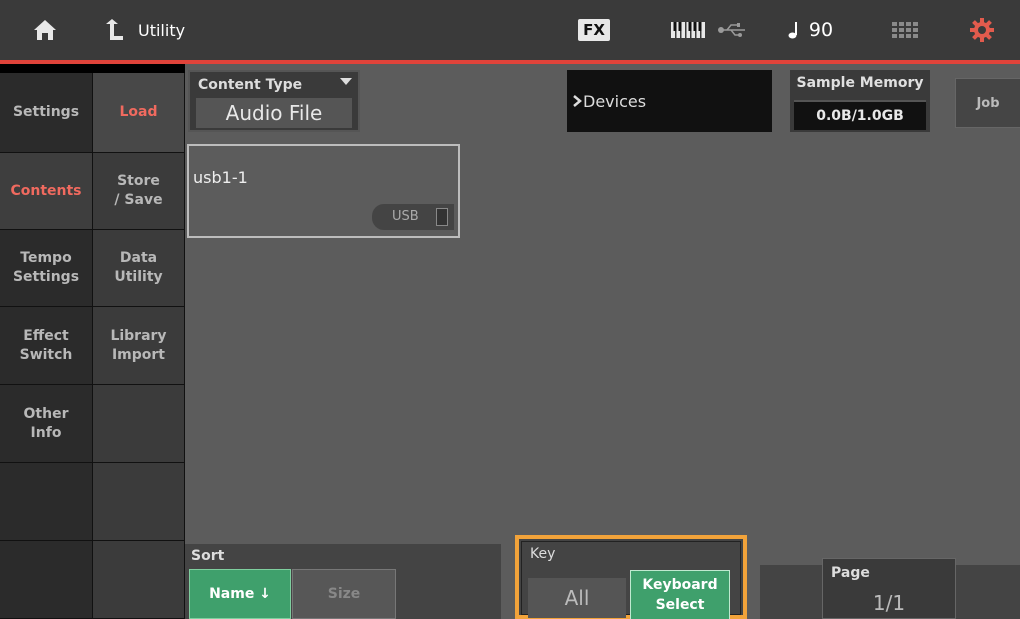 The image size is (1020, 619). I want to click on sidebar-item-label: Effect Switch, so click(46, 345).